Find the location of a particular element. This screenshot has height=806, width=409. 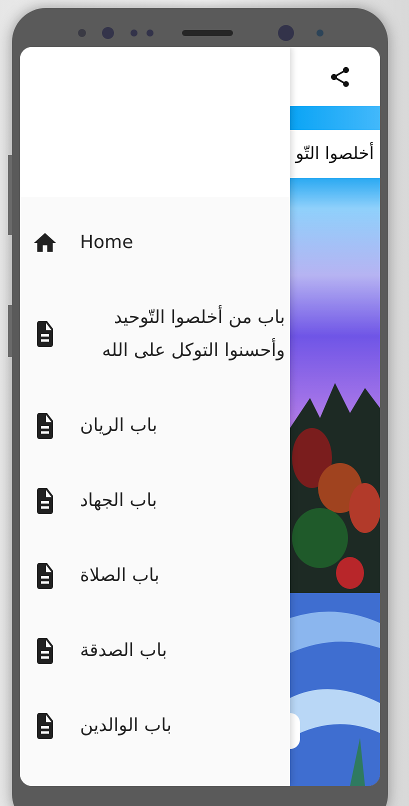

drawer-item: باب الريان is located at coordinates (155, 425).